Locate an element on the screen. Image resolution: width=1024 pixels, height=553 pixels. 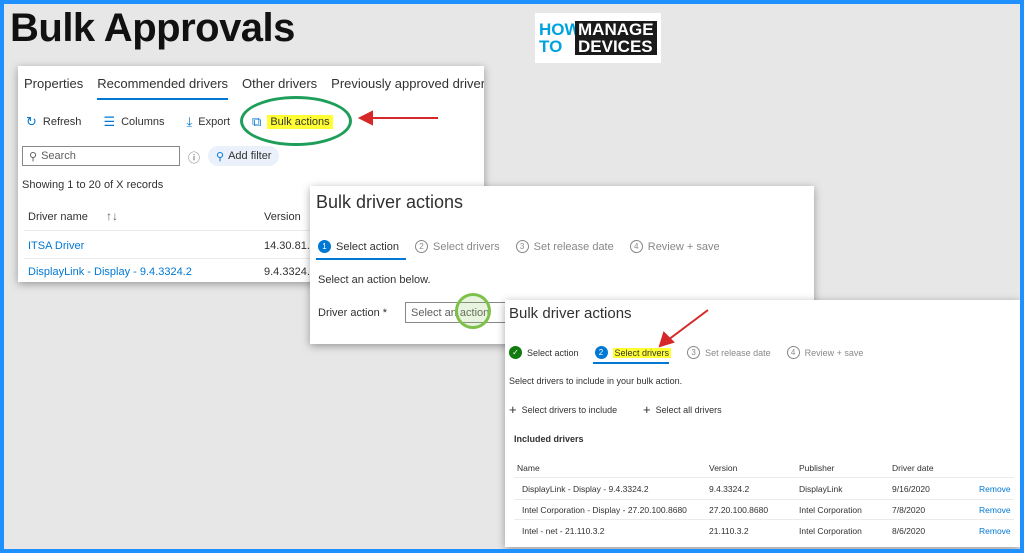
logo-right-text: MANAGE DEVICES is located at coordinates (616, 38).